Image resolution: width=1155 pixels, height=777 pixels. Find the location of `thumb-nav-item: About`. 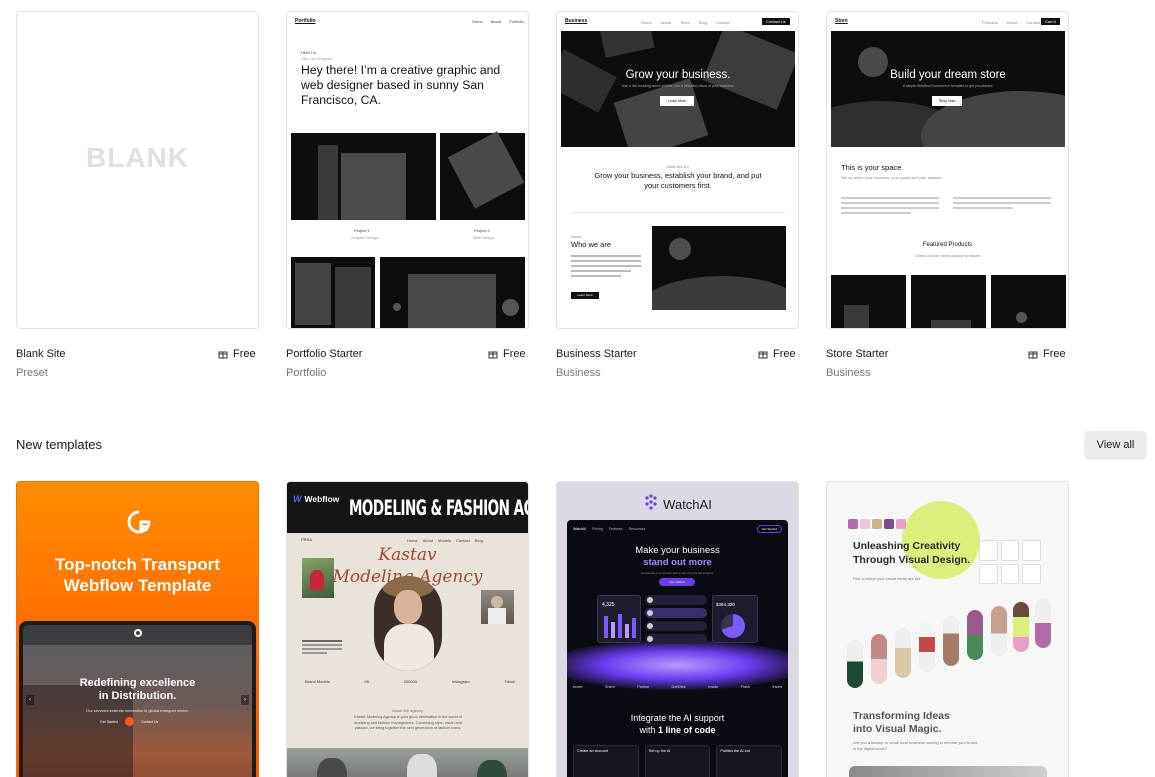

thumb-nav-item: About is located at coordinates (496, 21).